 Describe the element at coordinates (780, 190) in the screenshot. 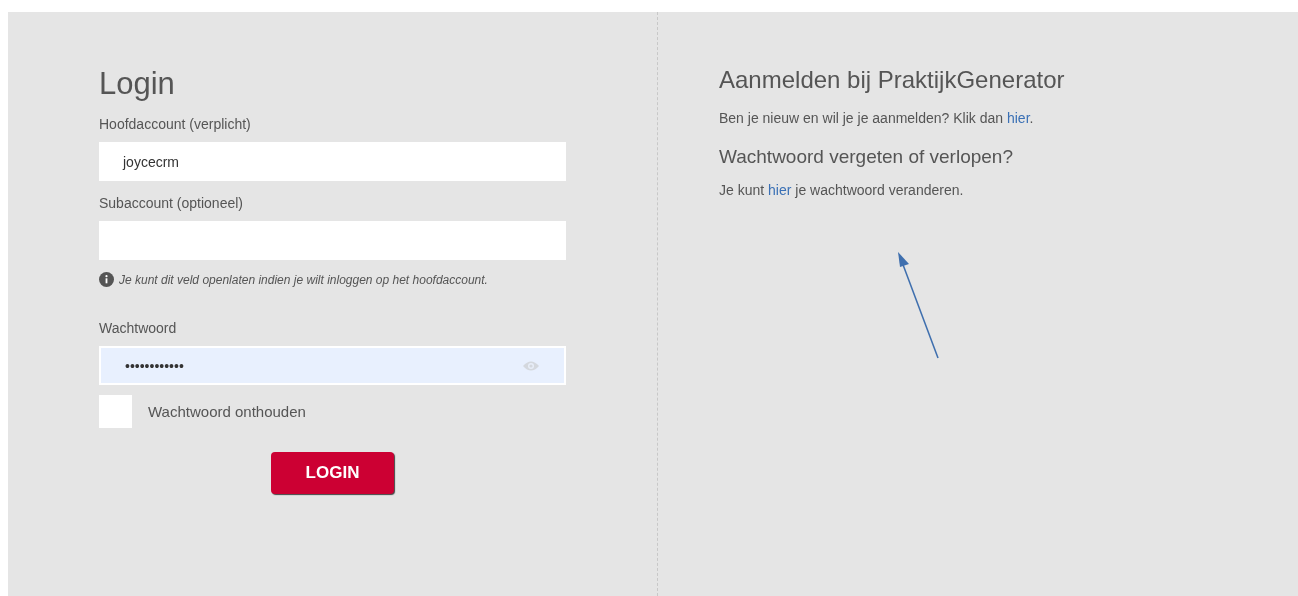

I see `password-reset-link: hier` at that location.